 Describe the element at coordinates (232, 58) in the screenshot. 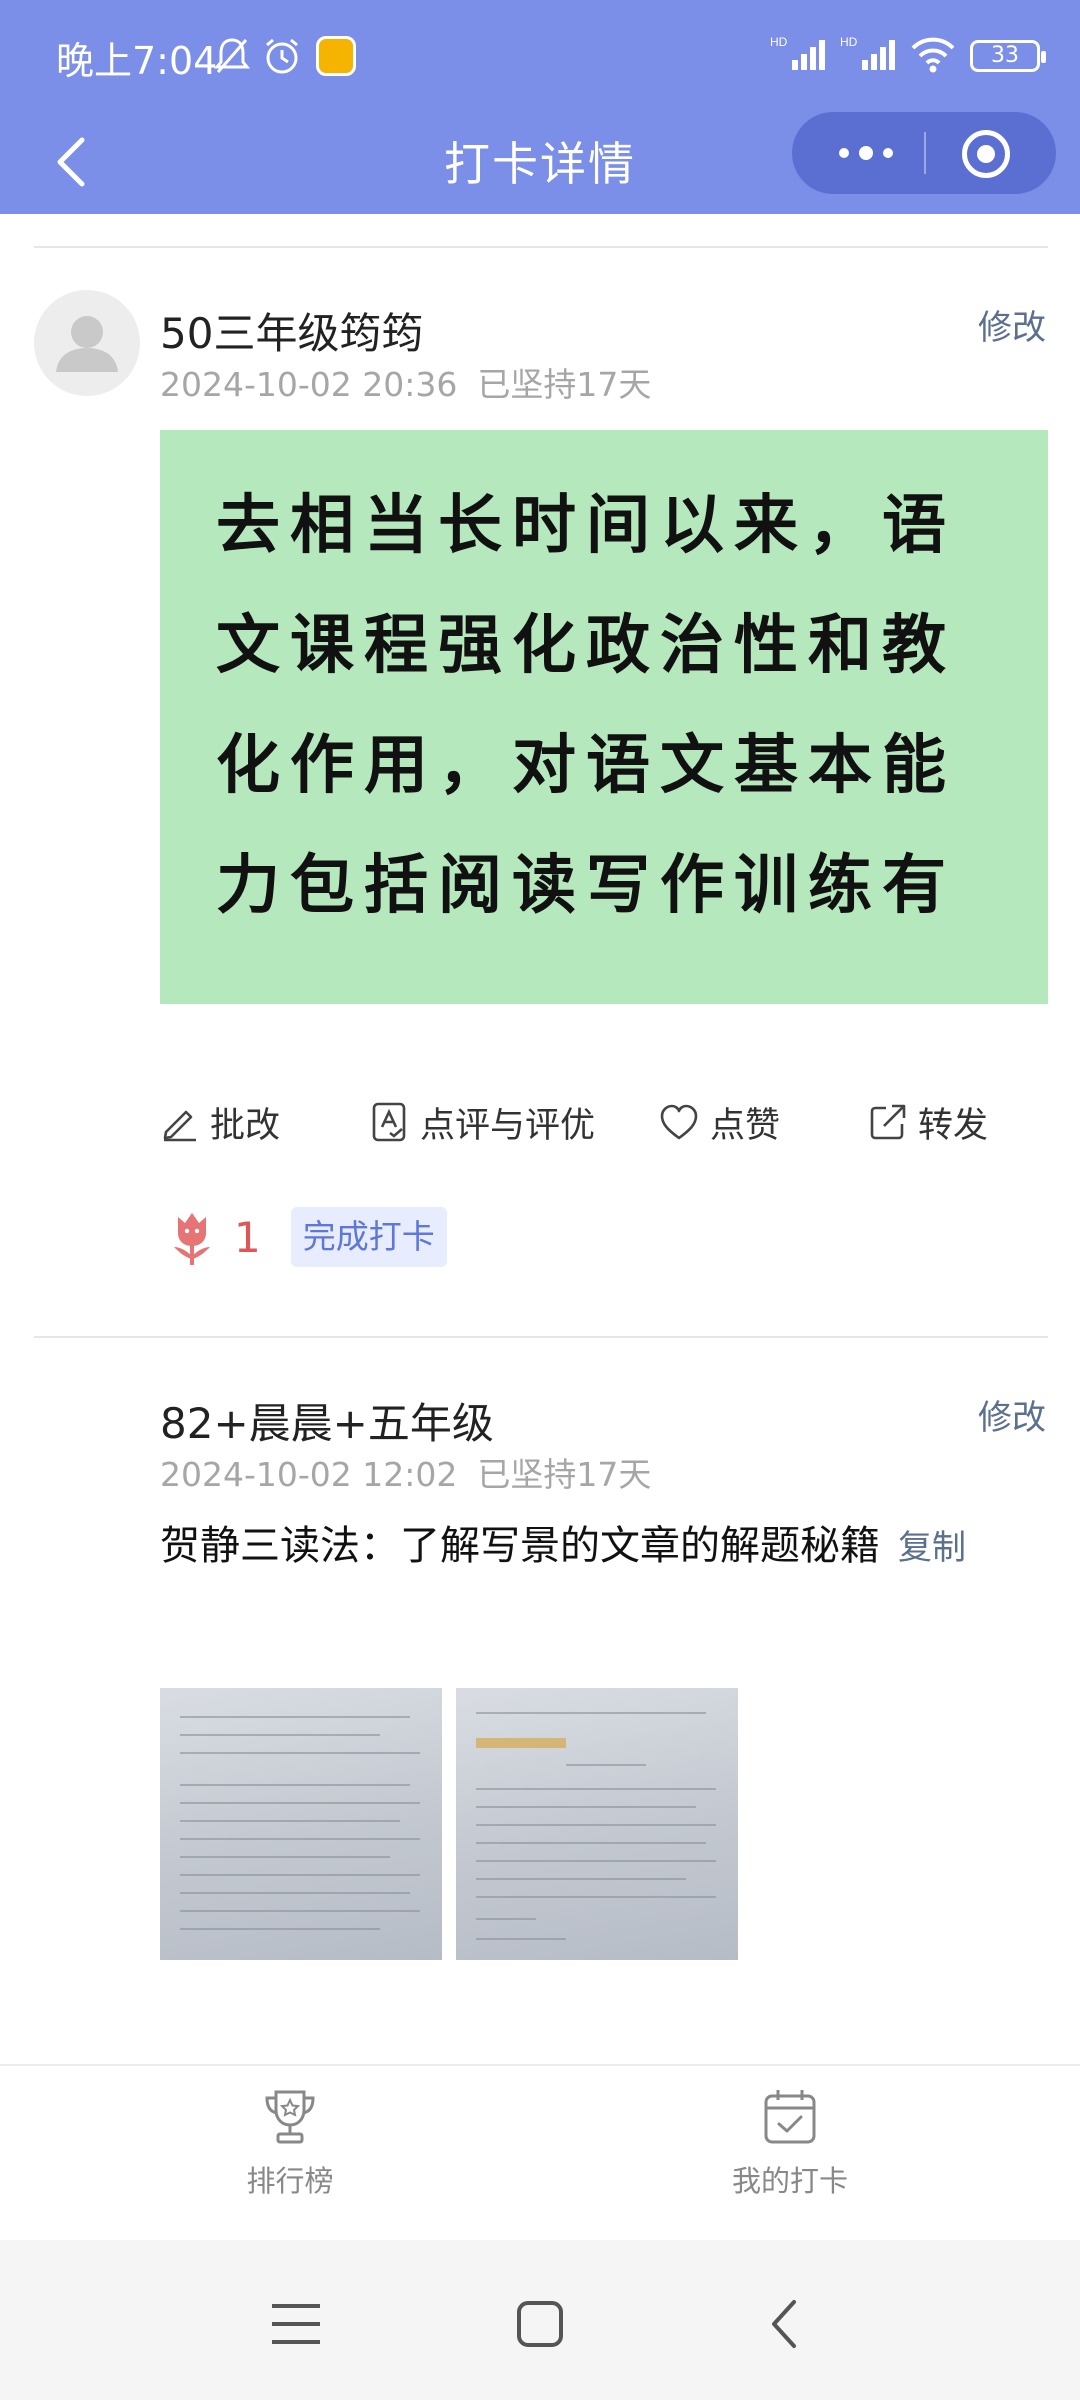

I see `mute-bell-icon` at that location.